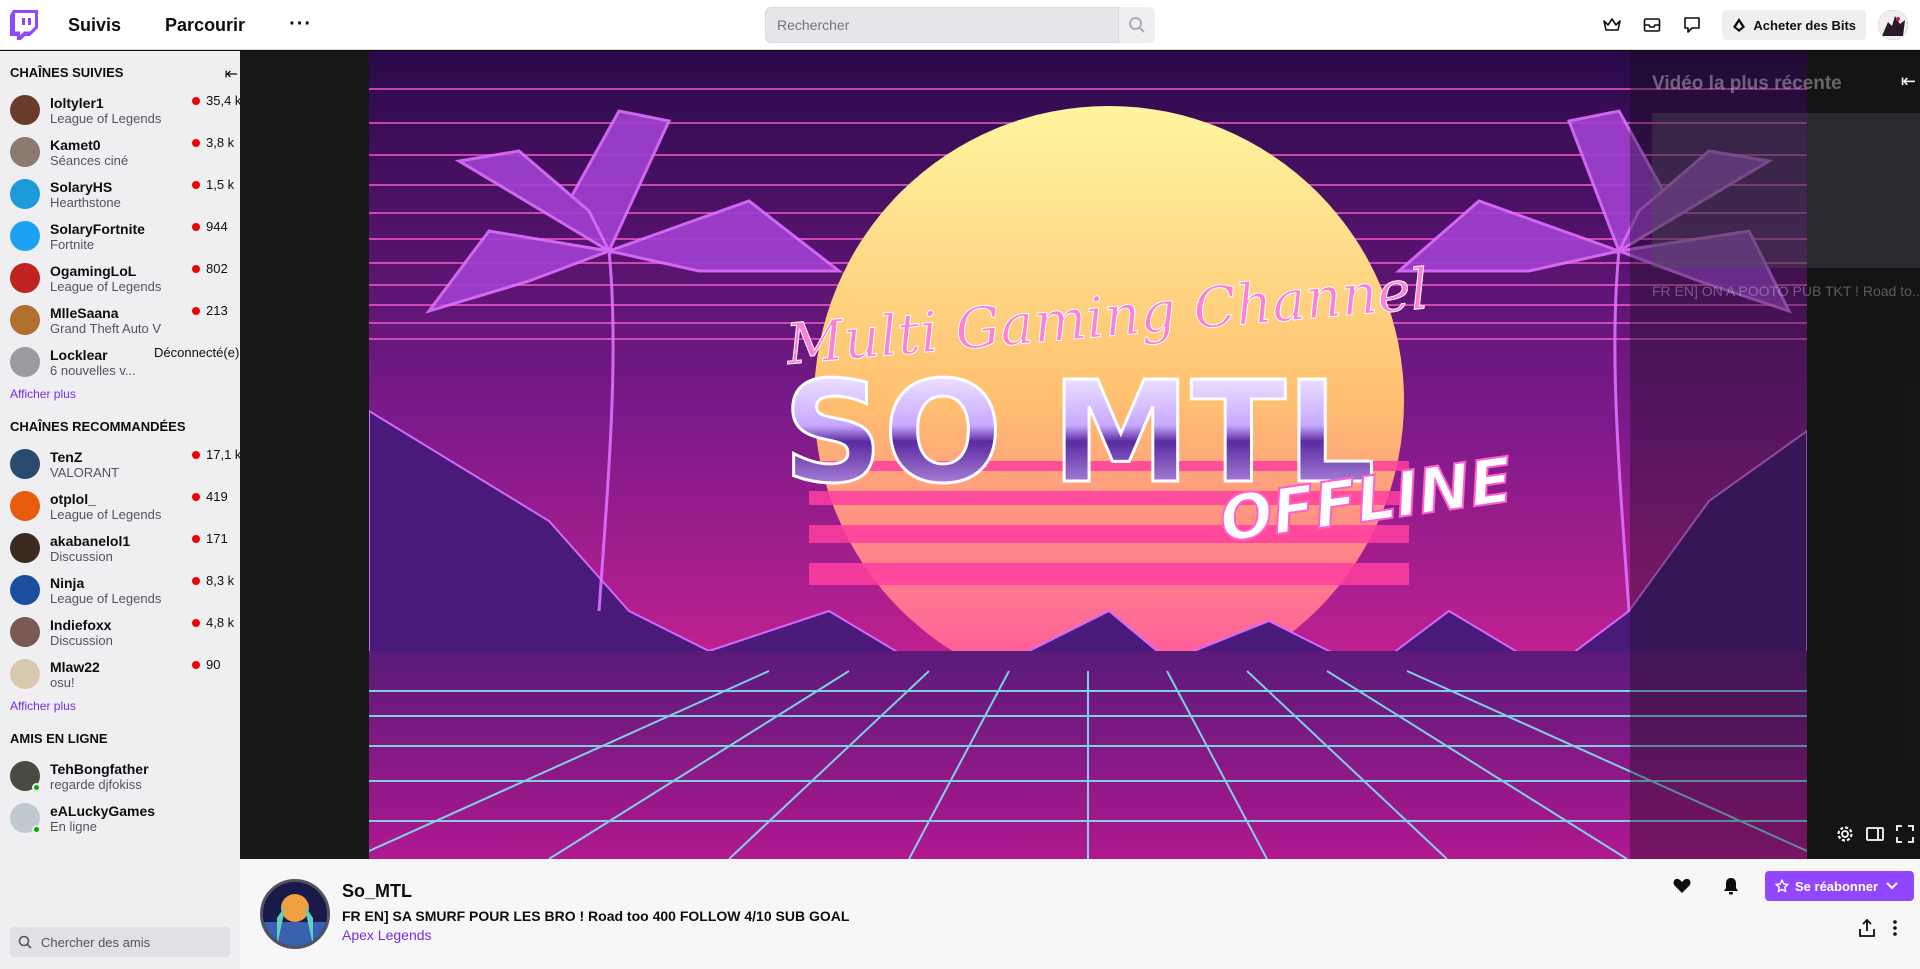  I want to click on buy-bits-label: Acheter des Bits, so click(1804, 25).